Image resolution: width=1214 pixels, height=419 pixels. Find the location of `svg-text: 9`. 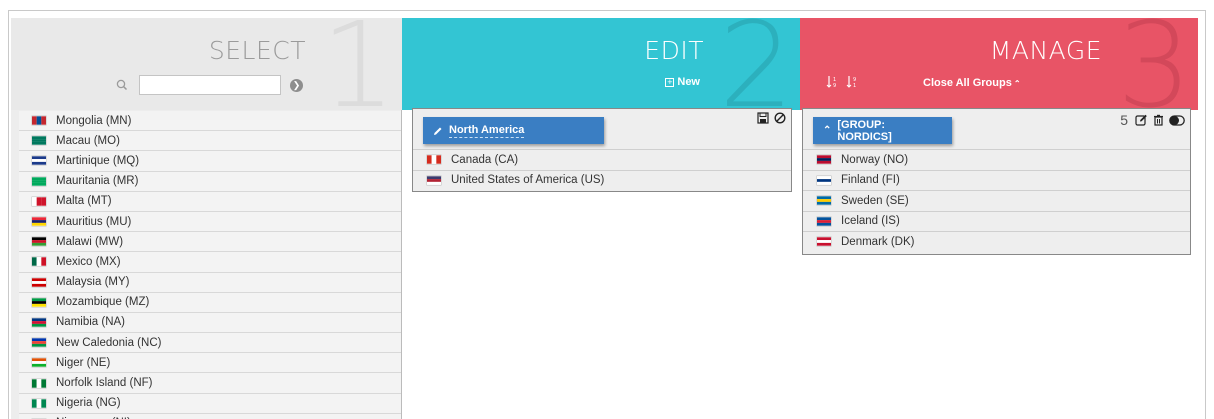

svg-text: 9 is located at coordinates (834, 85).